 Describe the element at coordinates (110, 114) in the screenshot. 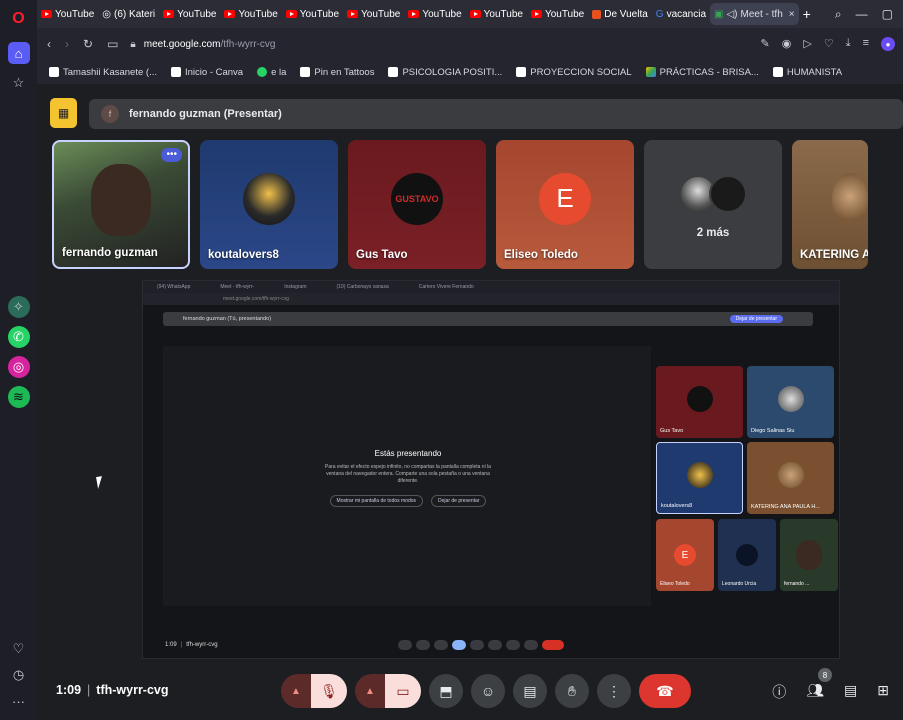

I see `avatar: f` at that location.